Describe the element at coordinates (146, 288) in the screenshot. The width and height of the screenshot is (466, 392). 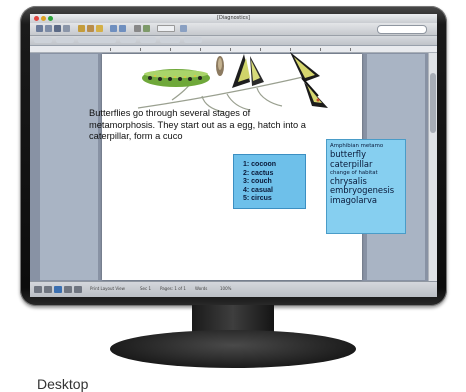
I see `status-section: Sec 1` at that location.